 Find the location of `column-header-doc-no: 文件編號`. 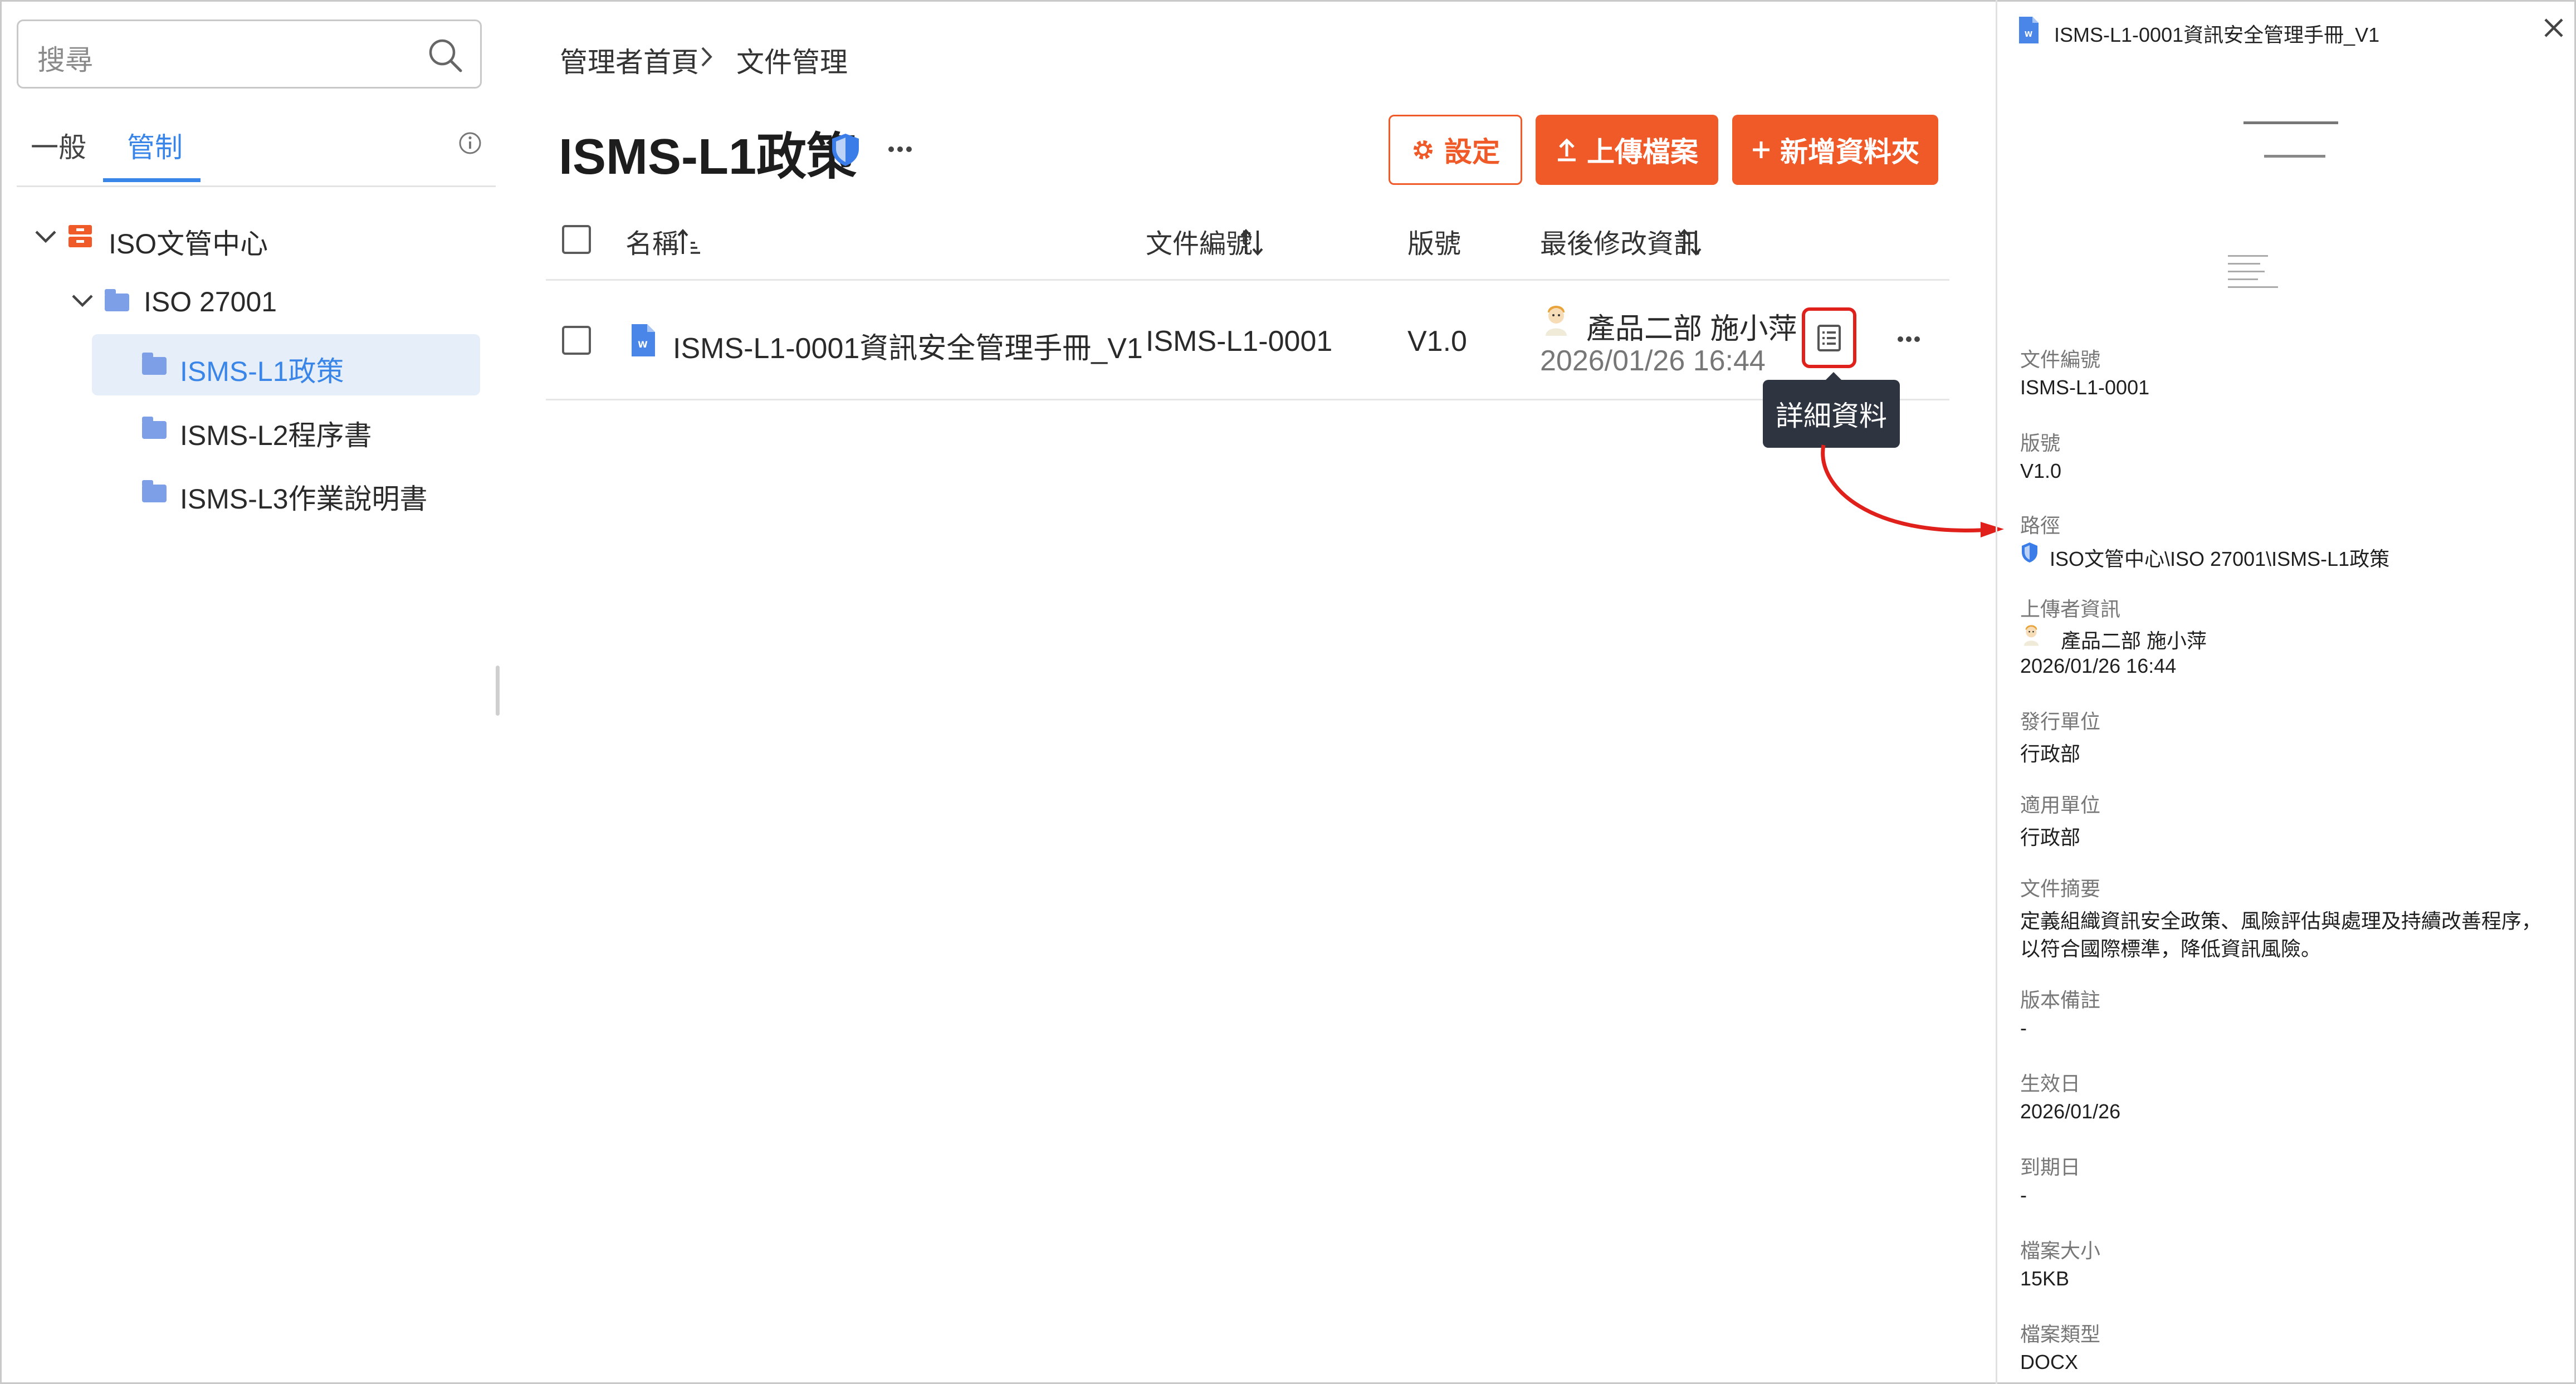

column-header-doc-no: 文件編號 is located at coordinates (1199, 242).